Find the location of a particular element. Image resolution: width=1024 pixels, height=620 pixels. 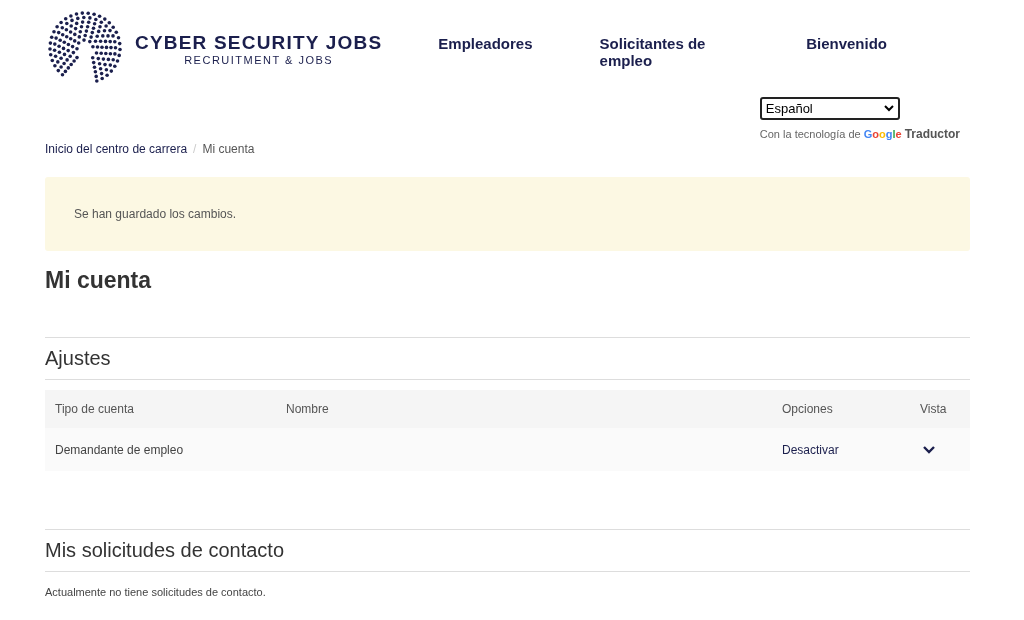

language-select: Español is located at coordinates (829, 108).